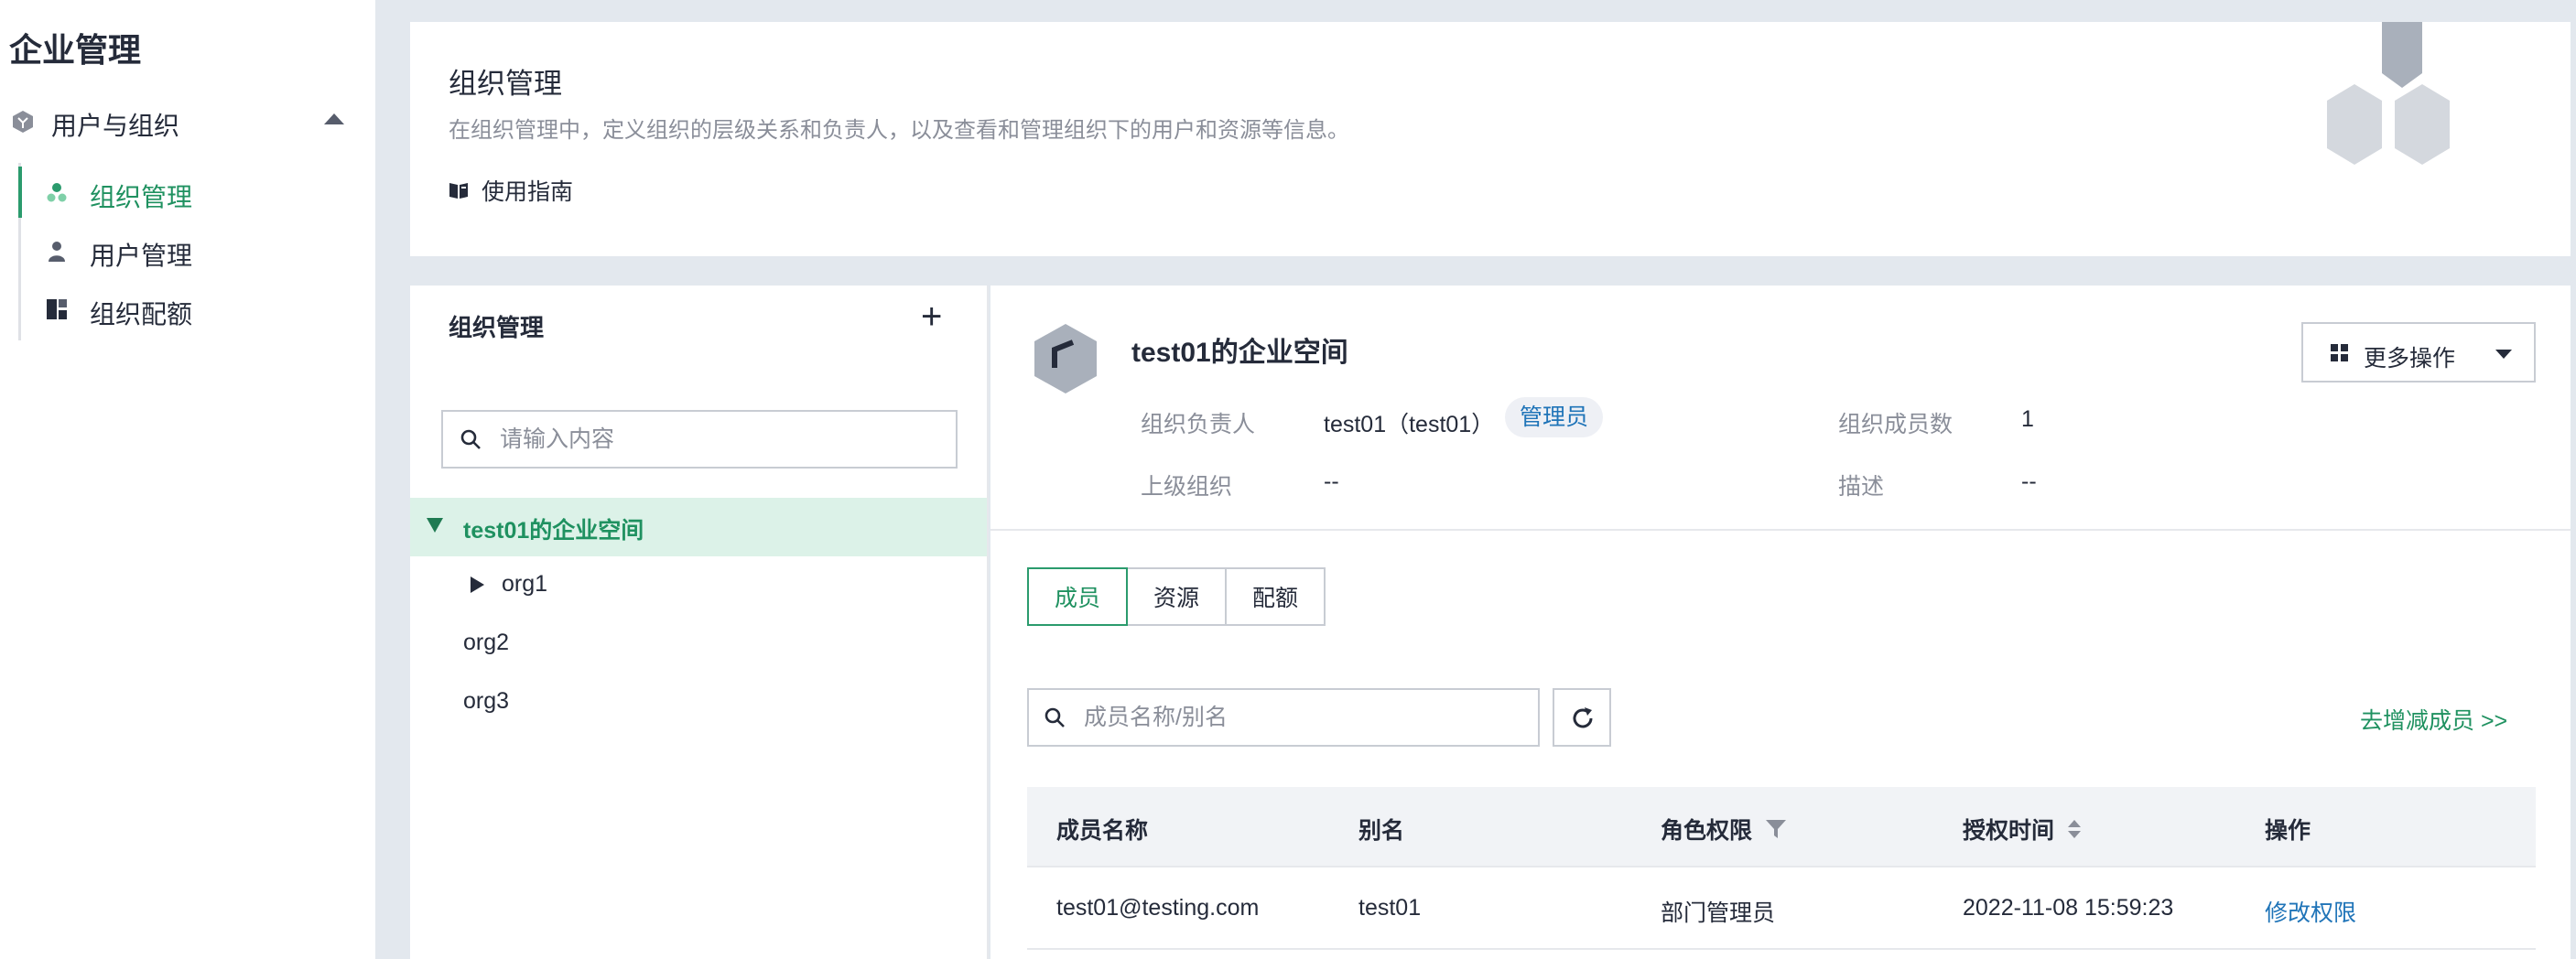  I want to click on owner-role-badge: 管理员, so click(1555, 417).